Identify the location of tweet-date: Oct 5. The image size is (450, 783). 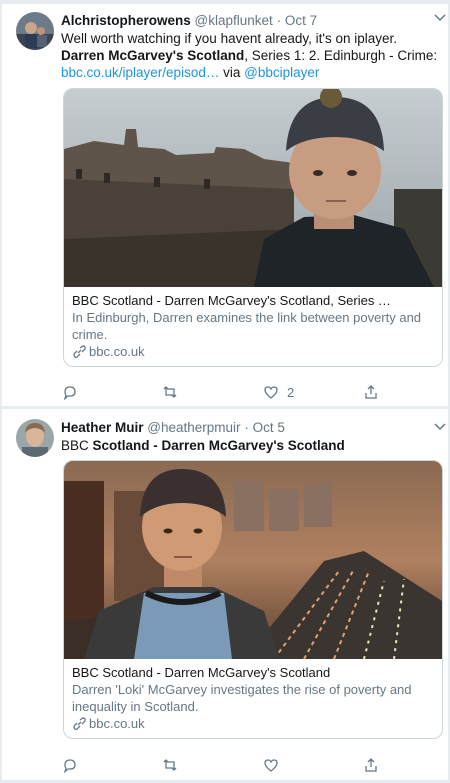
(269, 427).